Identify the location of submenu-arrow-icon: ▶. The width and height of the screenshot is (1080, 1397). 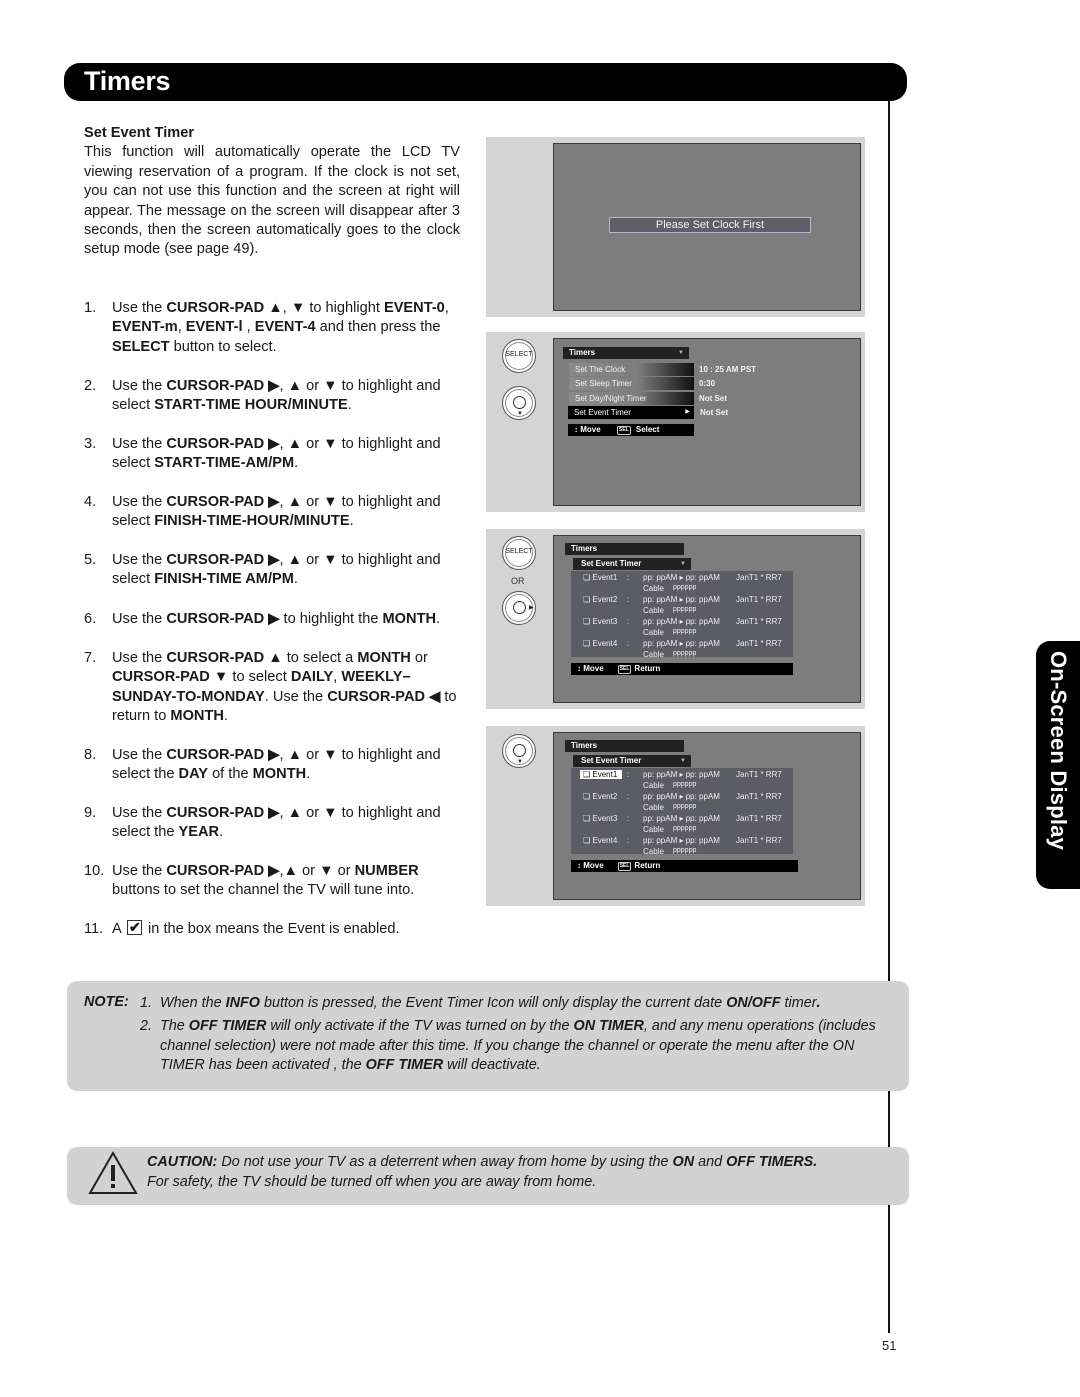
(687, 411).